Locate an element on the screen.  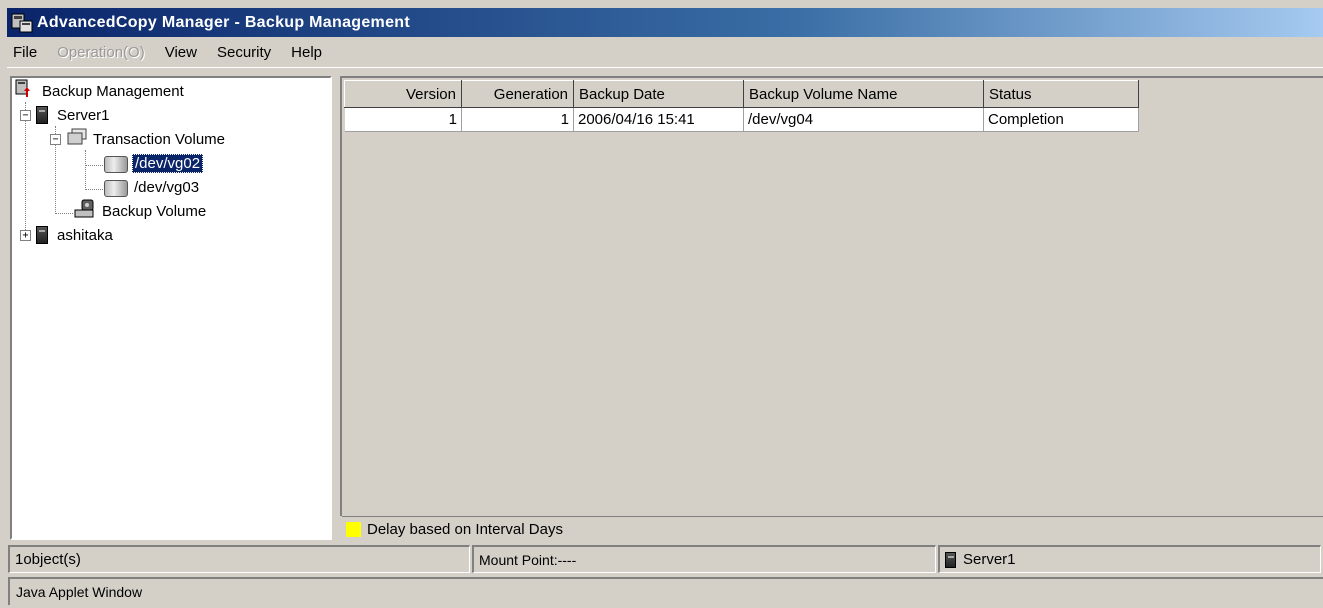
backup-volume-icon is located at coordinates (85, 211).